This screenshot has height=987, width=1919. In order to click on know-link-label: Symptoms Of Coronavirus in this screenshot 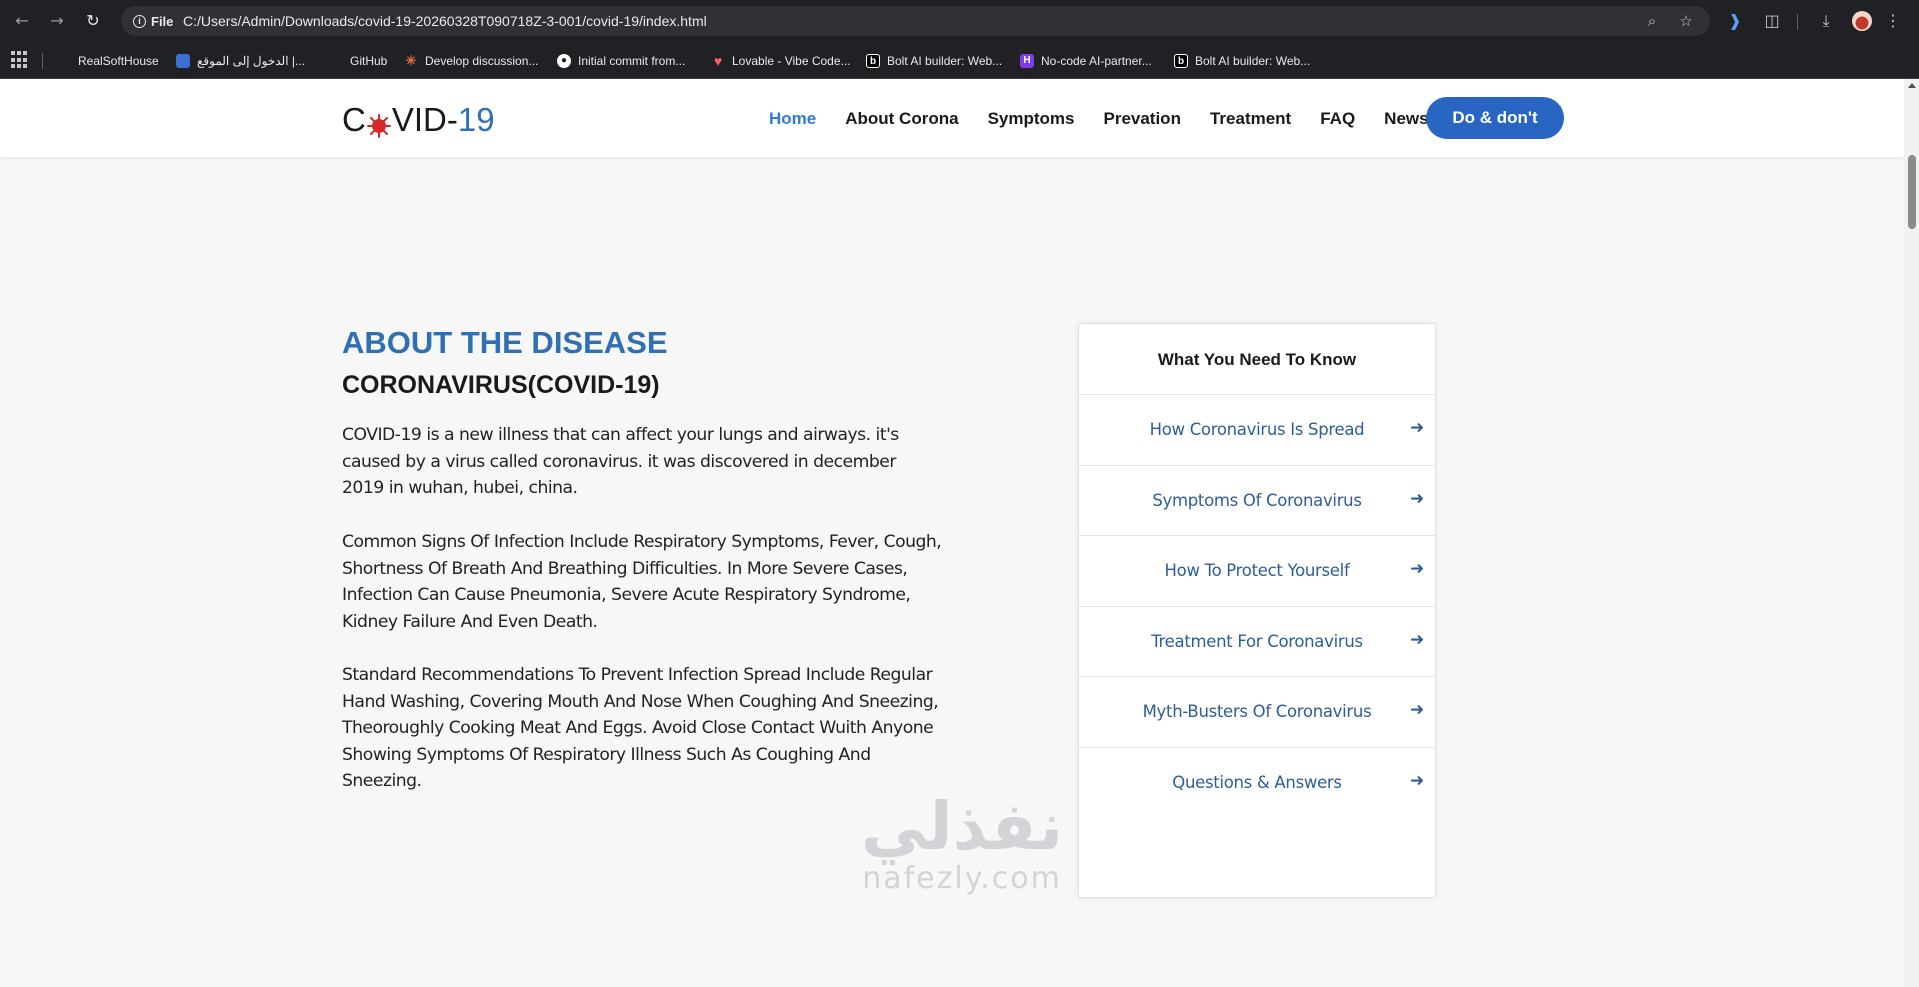, I will do `click(1257, 500)`.